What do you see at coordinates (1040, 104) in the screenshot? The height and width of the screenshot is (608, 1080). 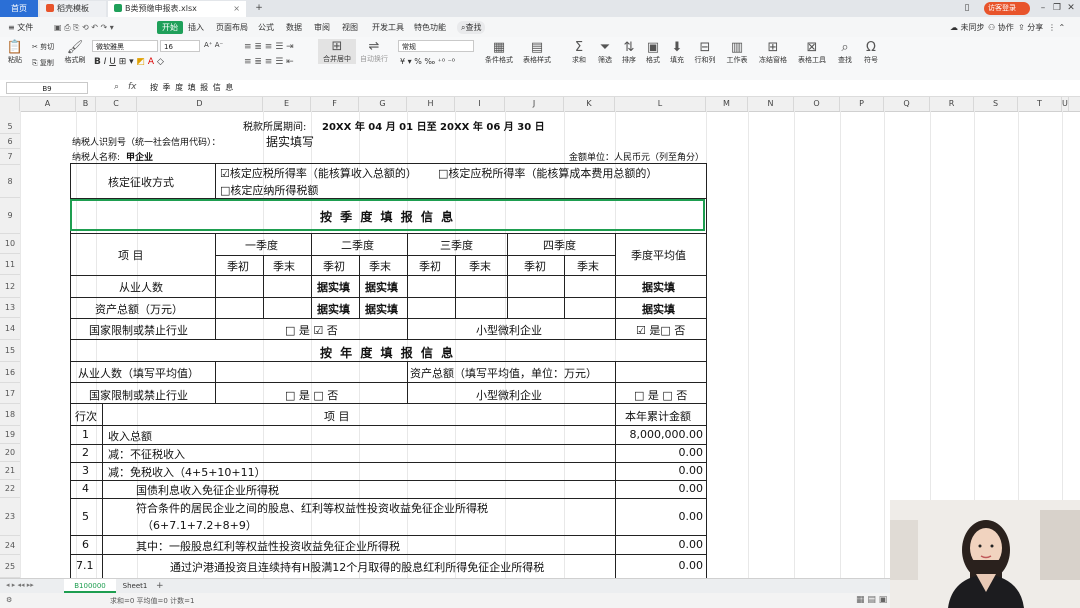 I see `column-header-t: T` at bounding box center [1040, 104].